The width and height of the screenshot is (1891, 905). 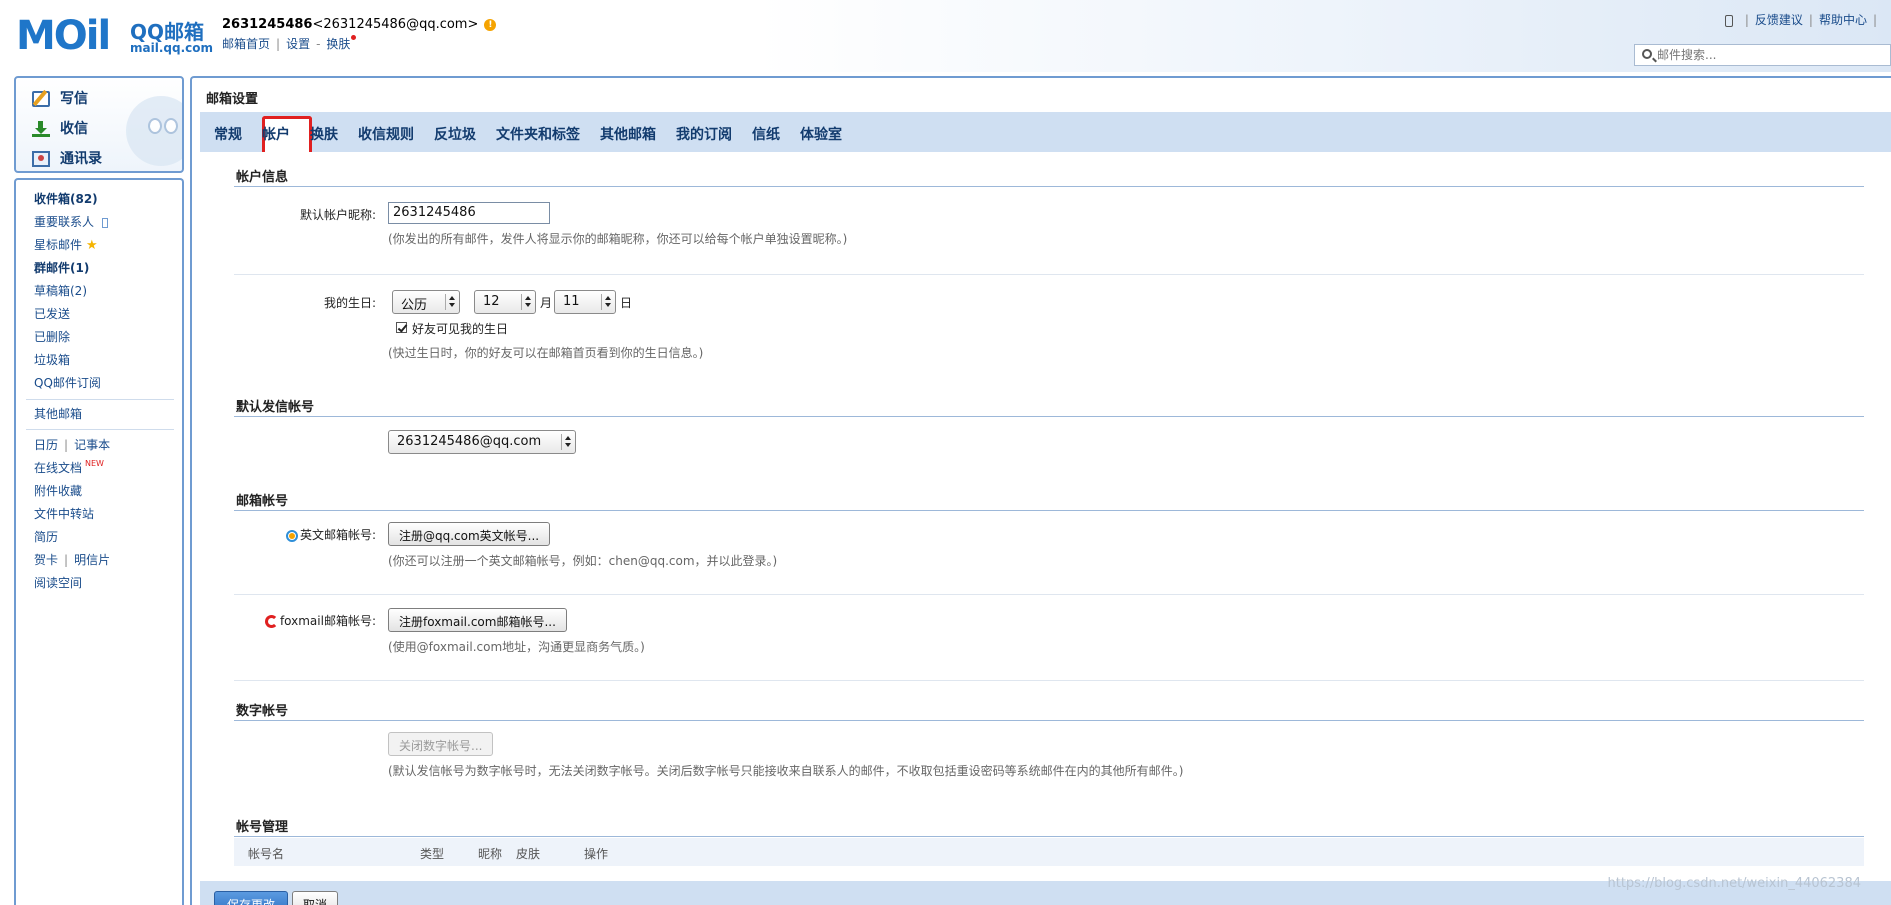 I want to click on calendar-link: 日历, so click(x=46, y=445).